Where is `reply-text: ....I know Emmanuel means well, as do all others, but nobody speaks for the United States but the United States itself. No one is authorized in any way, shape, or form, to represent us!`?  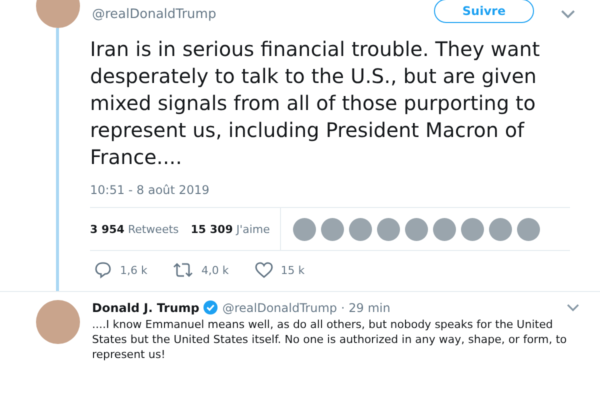
reply-text: ....I know Emmanuel means well, as do all others, but nobody speaks for the United States but the United States itself. No one is authorized in any way, shape, or form, to represent us! is located at coordinates (330, 339).